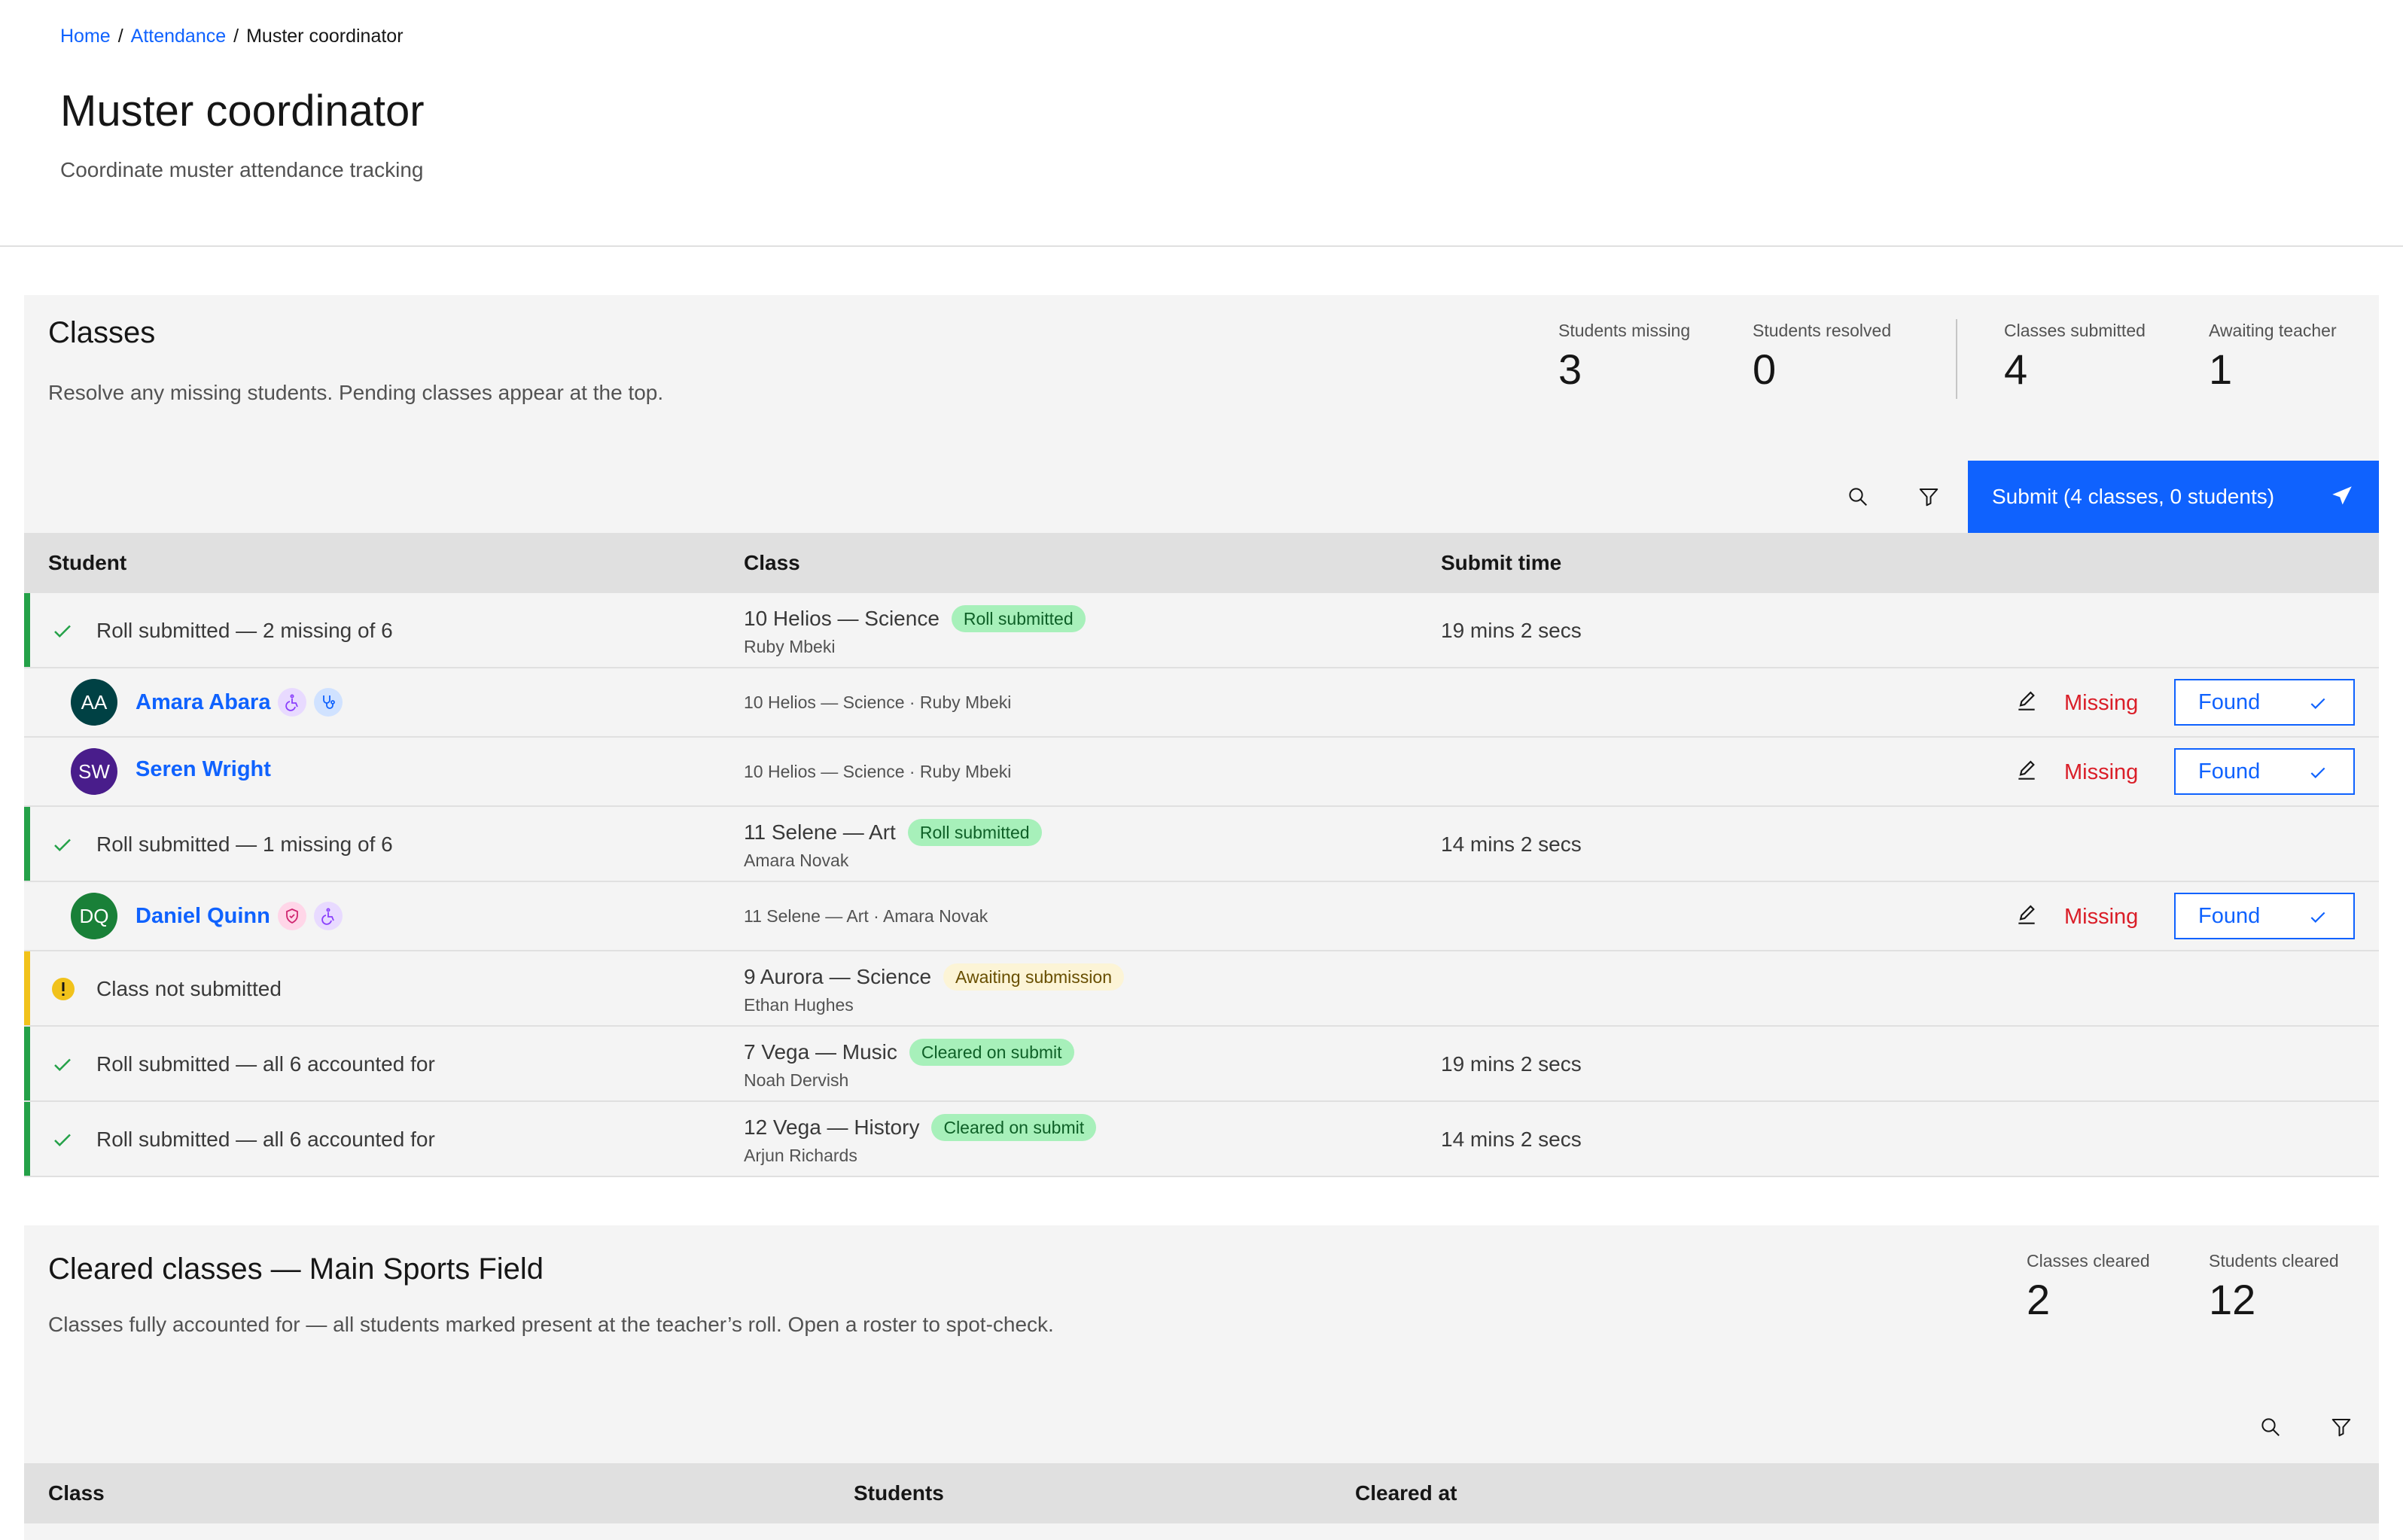 This screenshot has height=1540, width=2403. I want to click on classes-panel-title: Classes, so click(102, 332).